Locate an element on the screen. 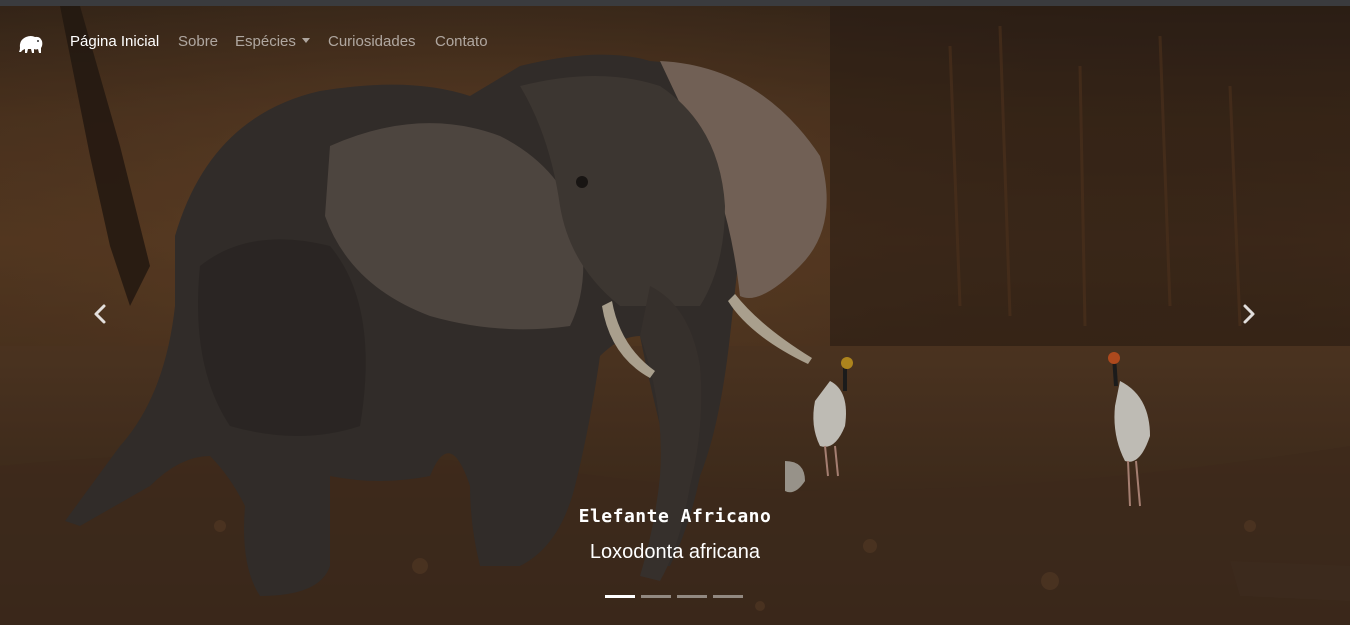 The height and width of the screenshot is (625, 1350). chevron-right-icon is located at coordinates (1249, 314).